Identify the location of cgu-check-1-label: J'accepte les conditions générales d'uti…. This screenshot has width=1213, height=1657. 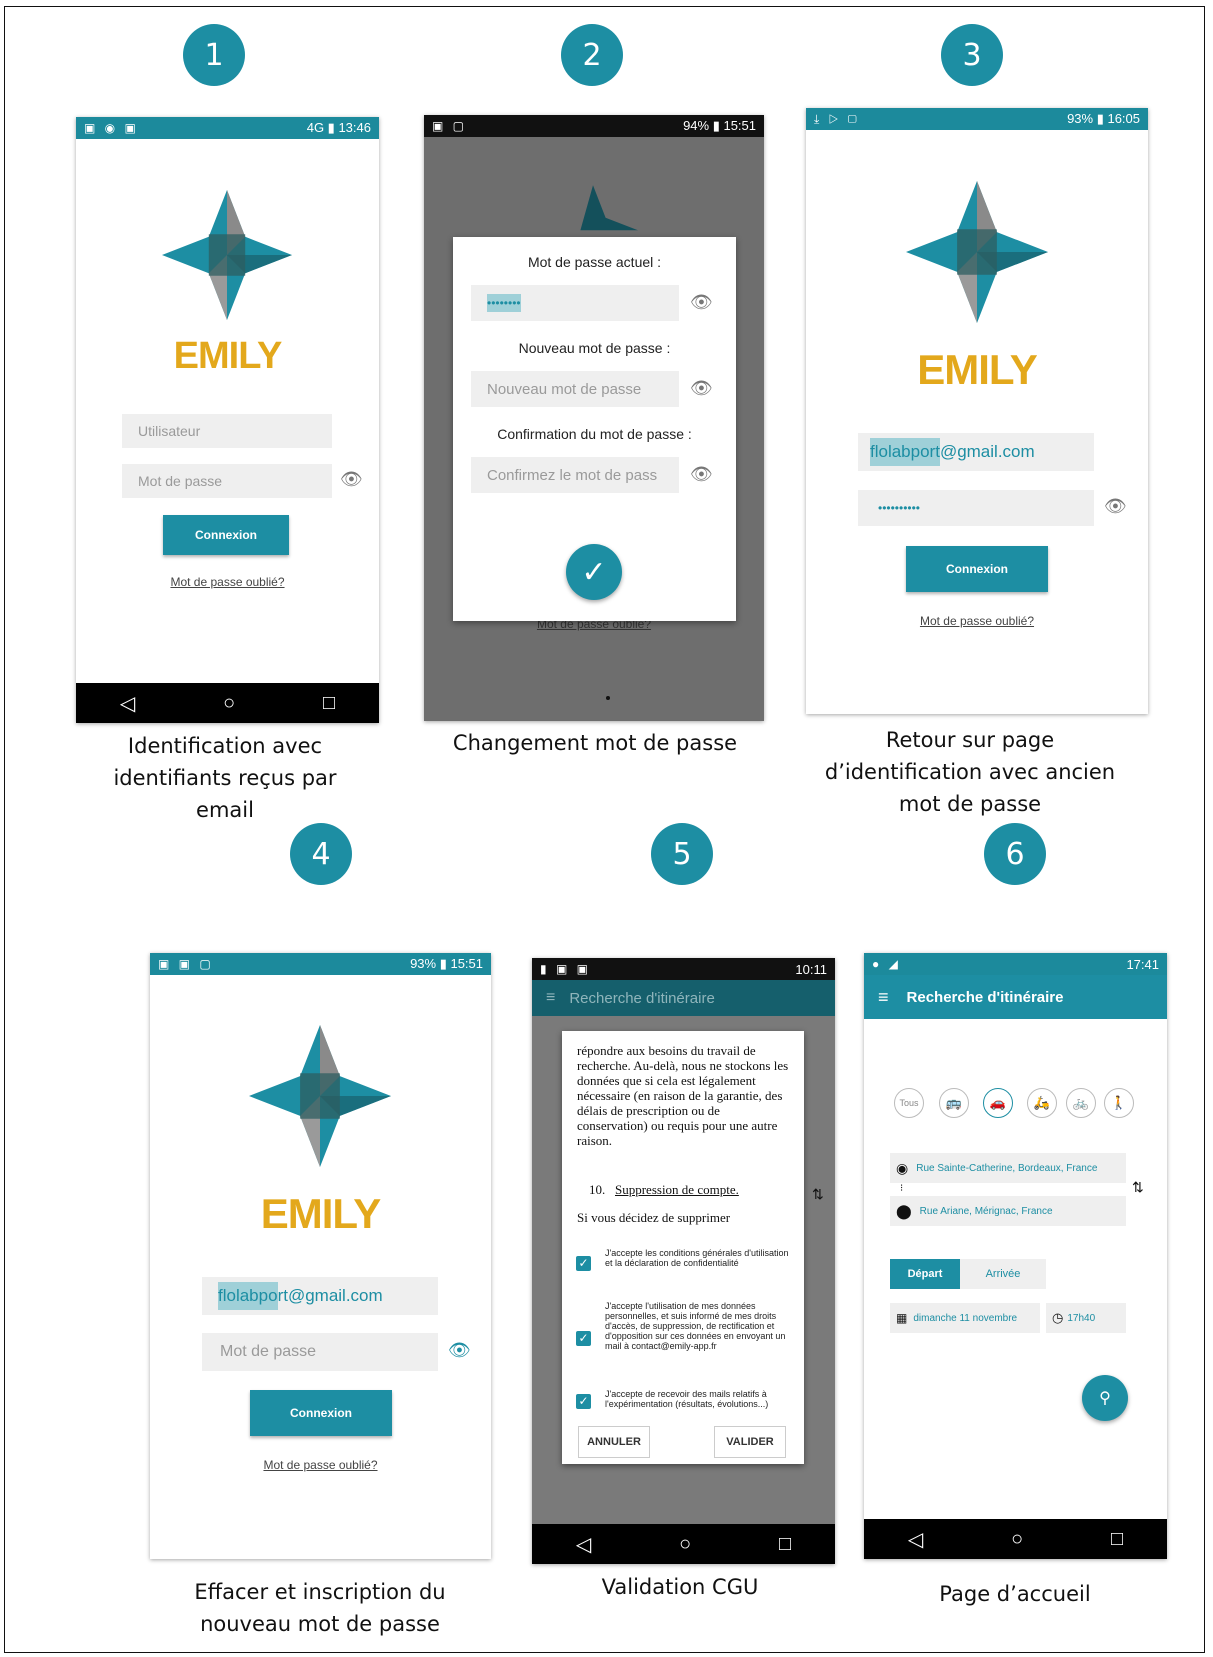
(697, 1258).